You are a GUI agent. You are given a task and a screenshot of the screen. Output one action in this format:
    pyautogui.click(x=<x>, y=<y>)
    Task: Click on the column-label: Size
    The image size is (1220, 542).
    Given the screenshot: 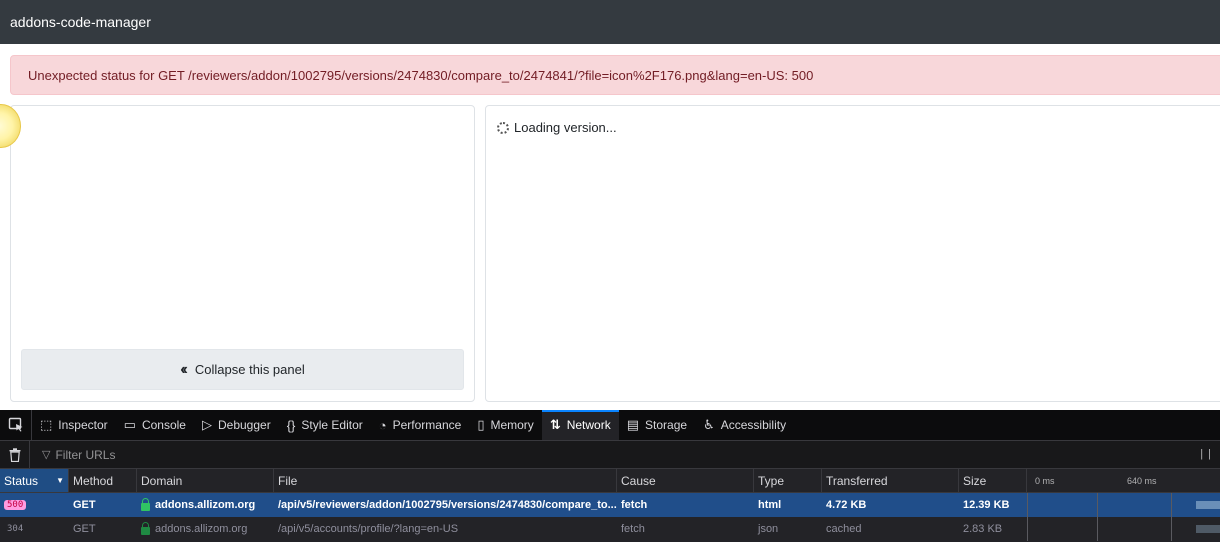 What is the action you would take?
    pyautogui.click(x=975, y=480)
    